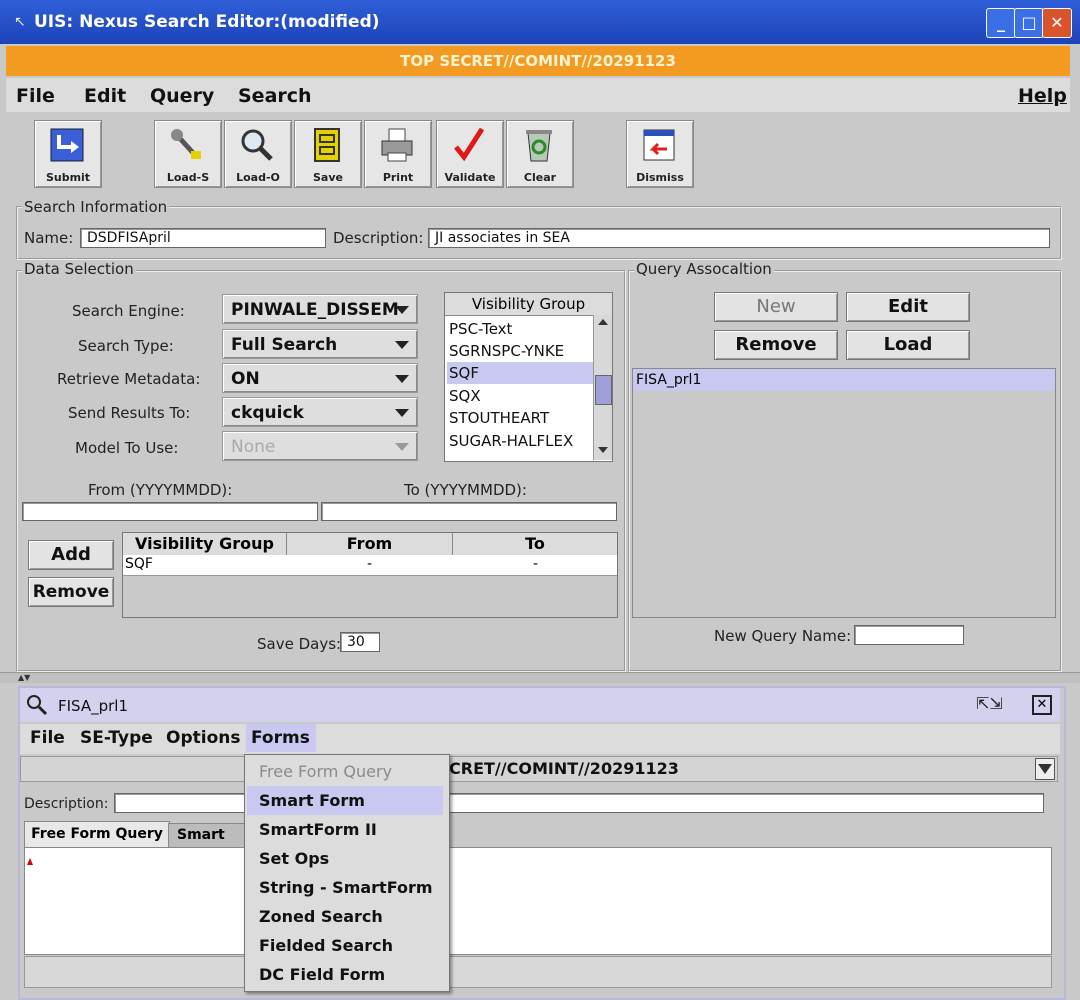  I want to click on save-days-label: Save Days:, so click(299, 644).